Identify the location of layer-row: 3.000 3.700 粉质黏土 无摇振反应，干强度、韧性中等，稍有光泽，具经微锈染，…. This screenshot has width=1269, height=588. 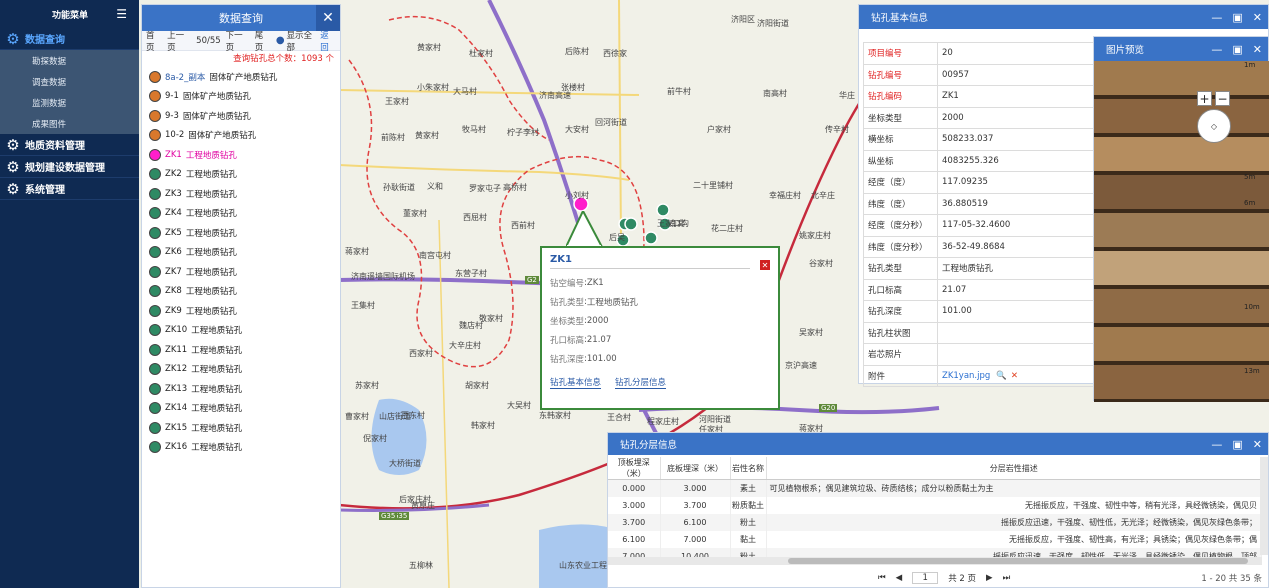
(935, 505).